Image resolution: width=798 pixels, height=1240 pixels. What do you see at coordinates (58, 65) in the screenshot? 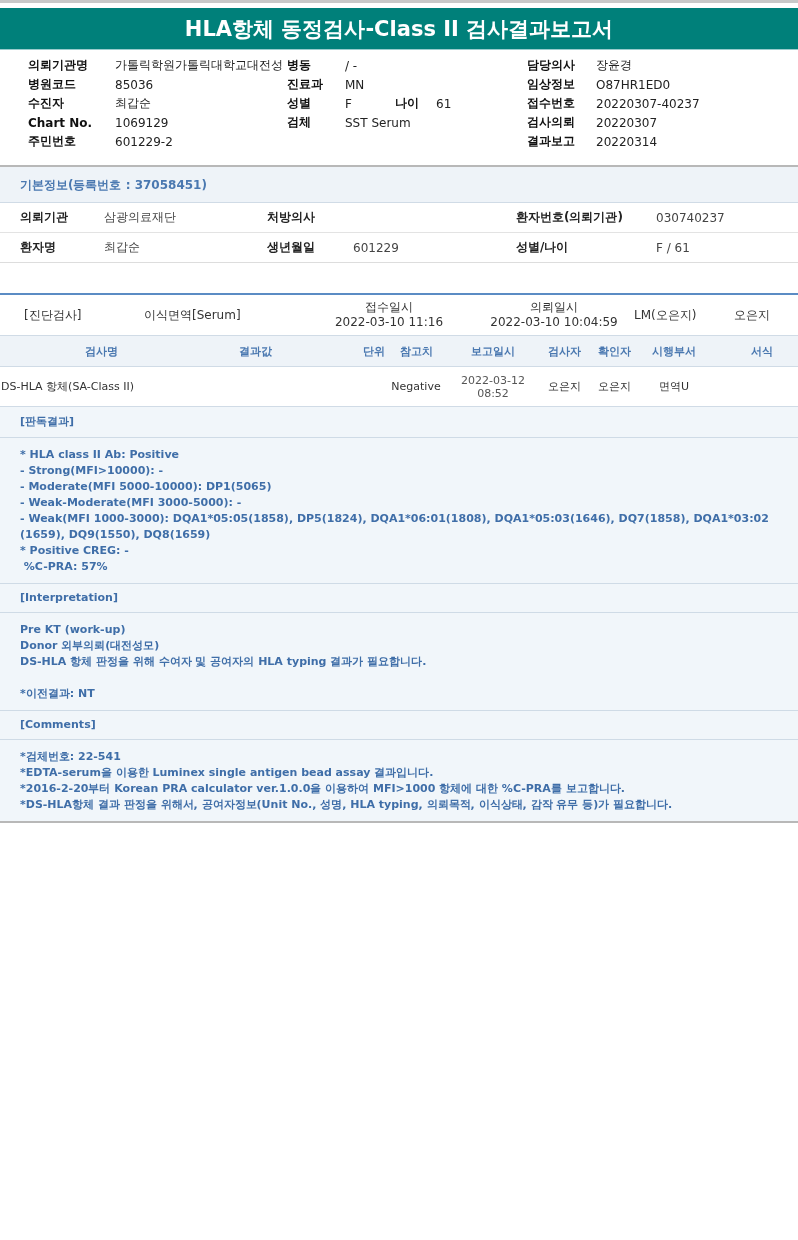
I see `field-label: 의뢰기관명` at bounding box center [58, 65].